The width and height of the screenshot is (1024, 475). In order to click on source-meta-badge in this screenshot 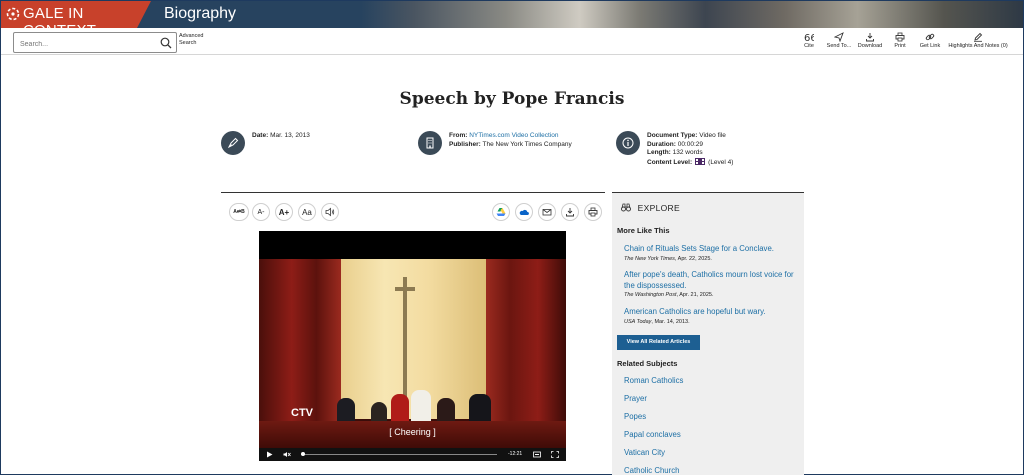, I will do `click(430, 143)`.